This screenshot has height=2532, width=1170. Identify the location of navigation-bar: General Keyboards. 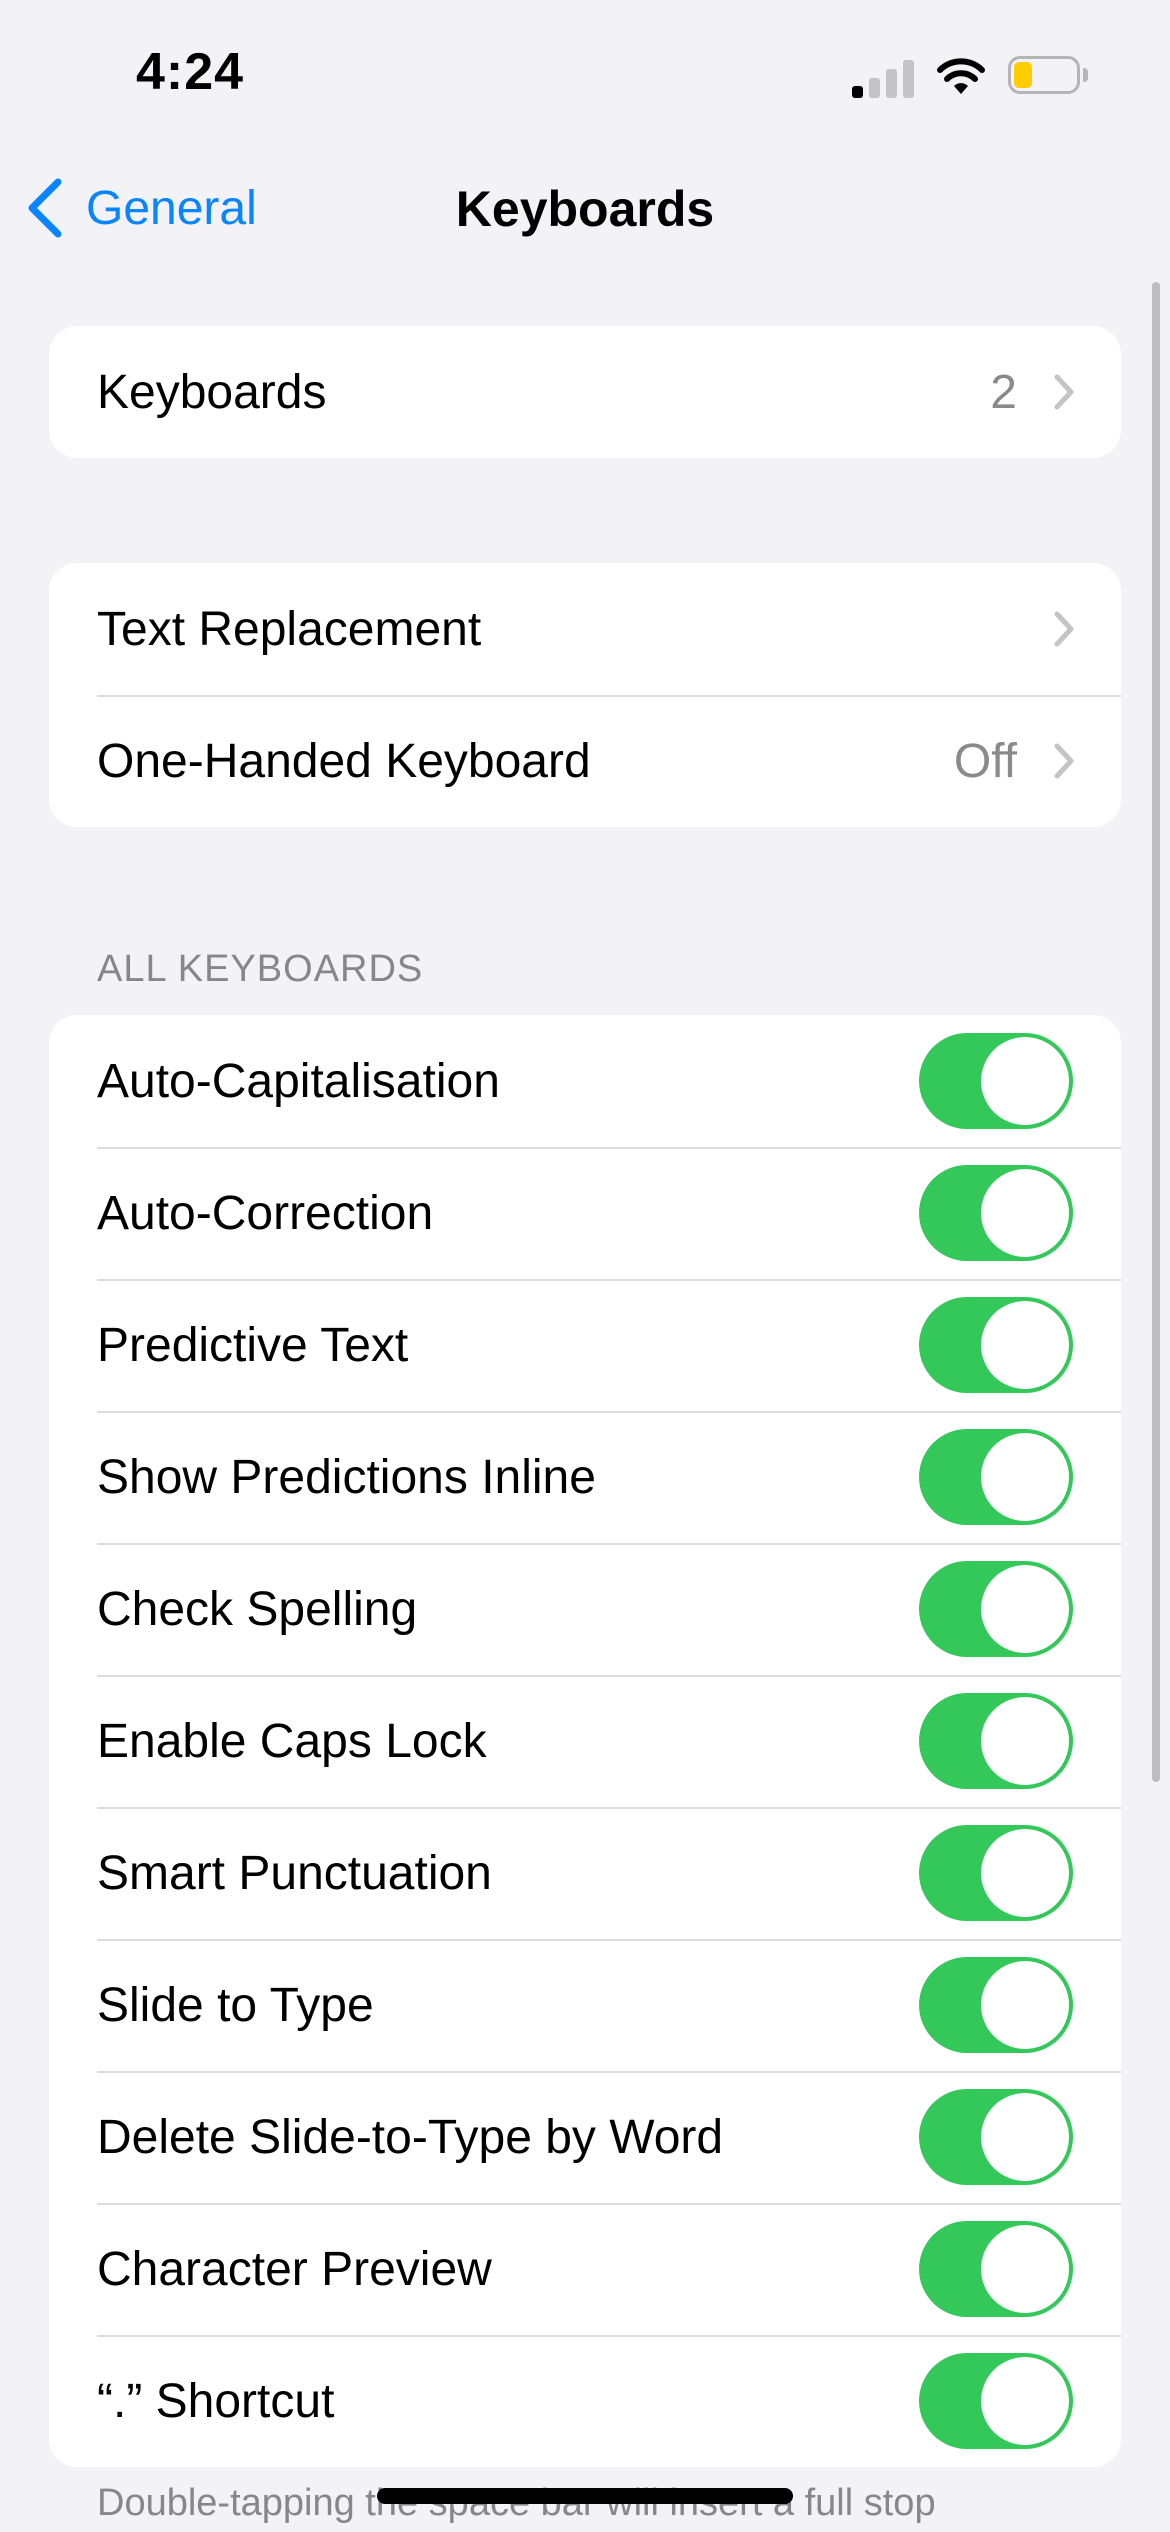
(585, 210).